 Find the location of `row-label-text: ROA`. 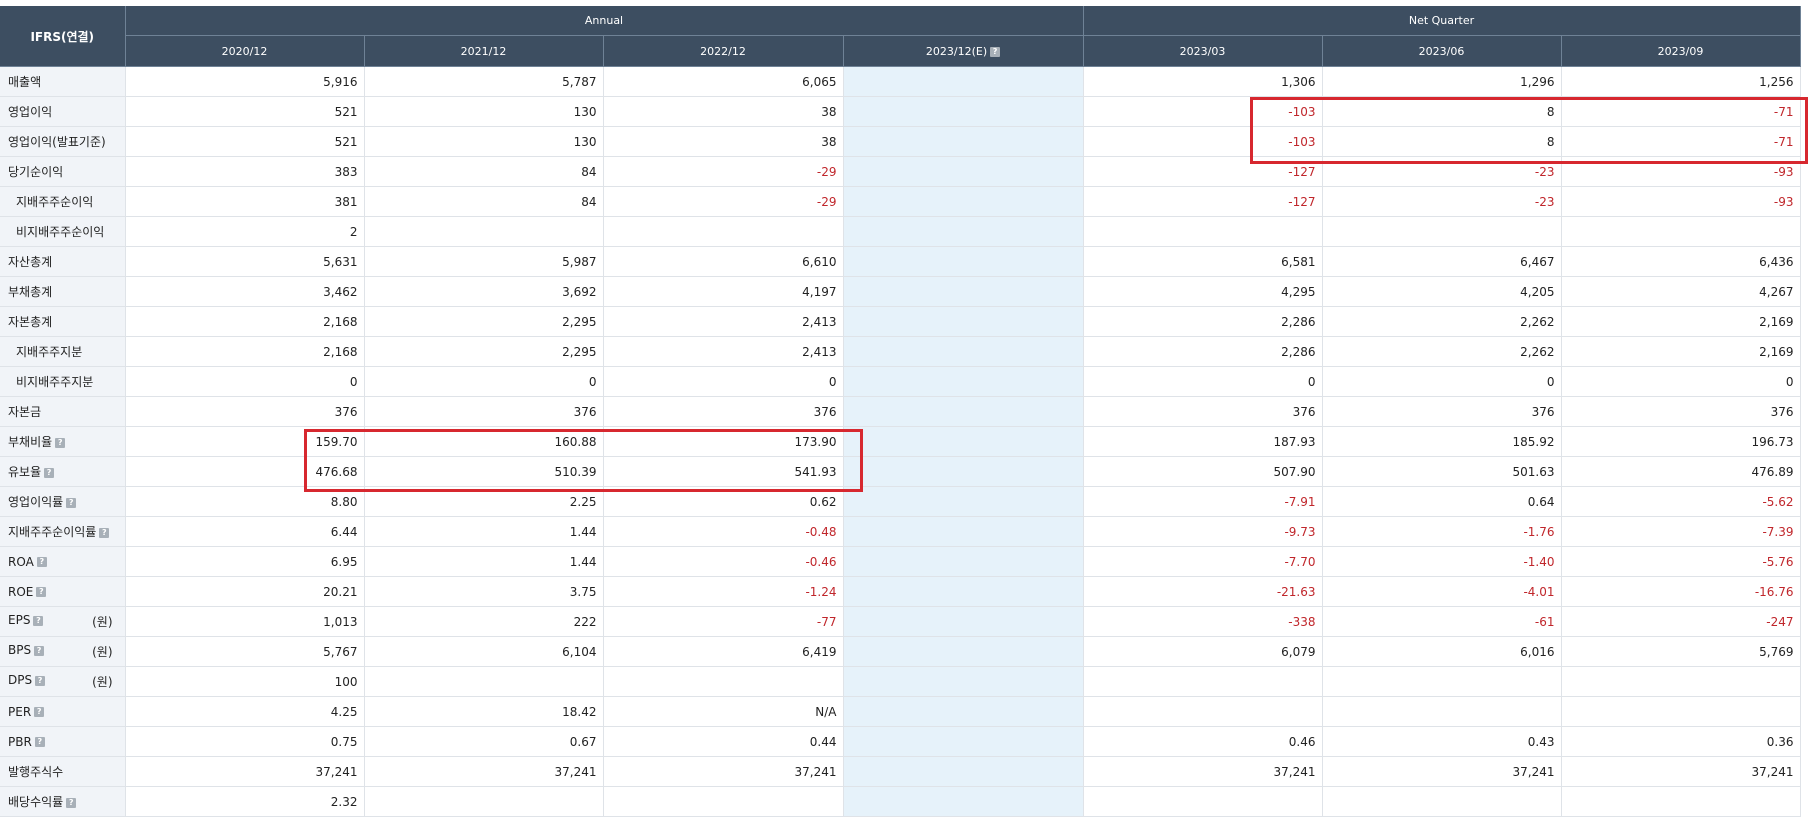

row-label-text: ROA is located at coordinates (21, 561).